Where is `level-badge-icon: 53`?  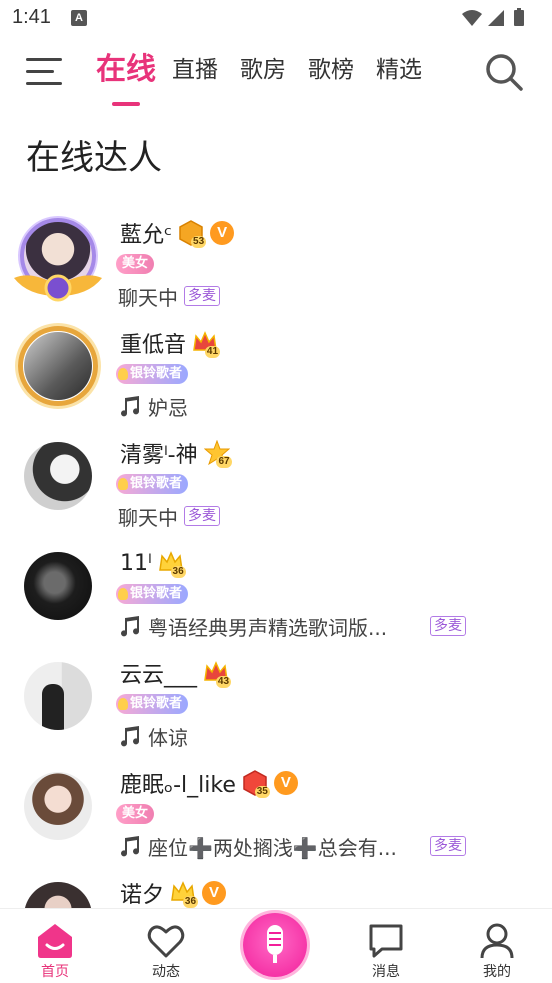
level-badge-icon: 53 is located at coordinates (192, 234).